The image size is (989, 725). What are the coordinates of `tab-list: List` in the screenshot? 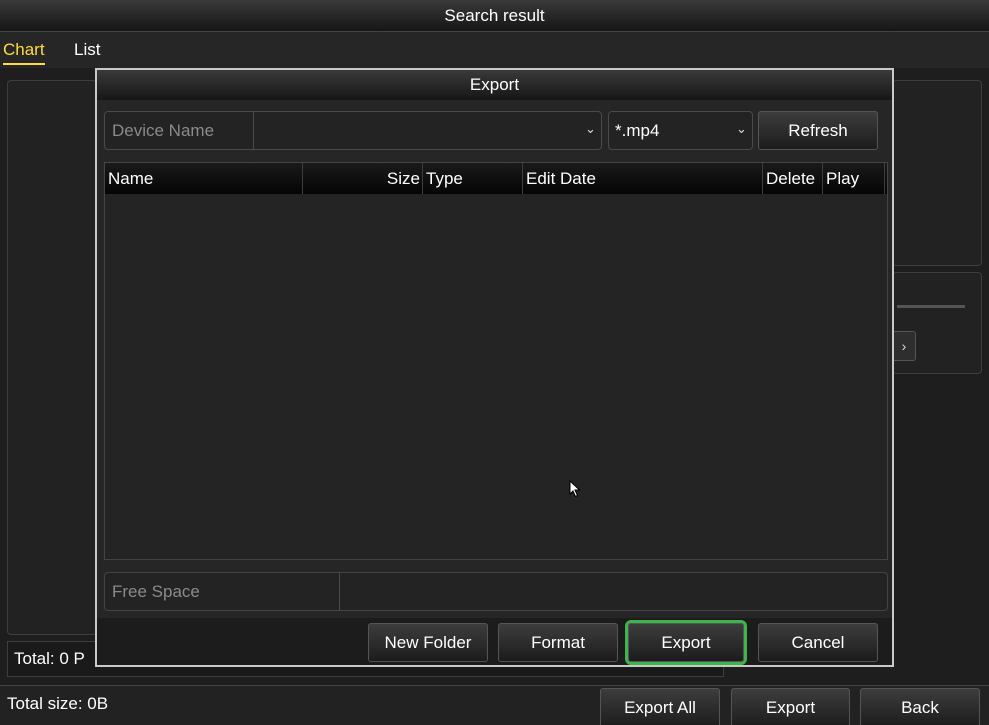 It's located at (87, 50).